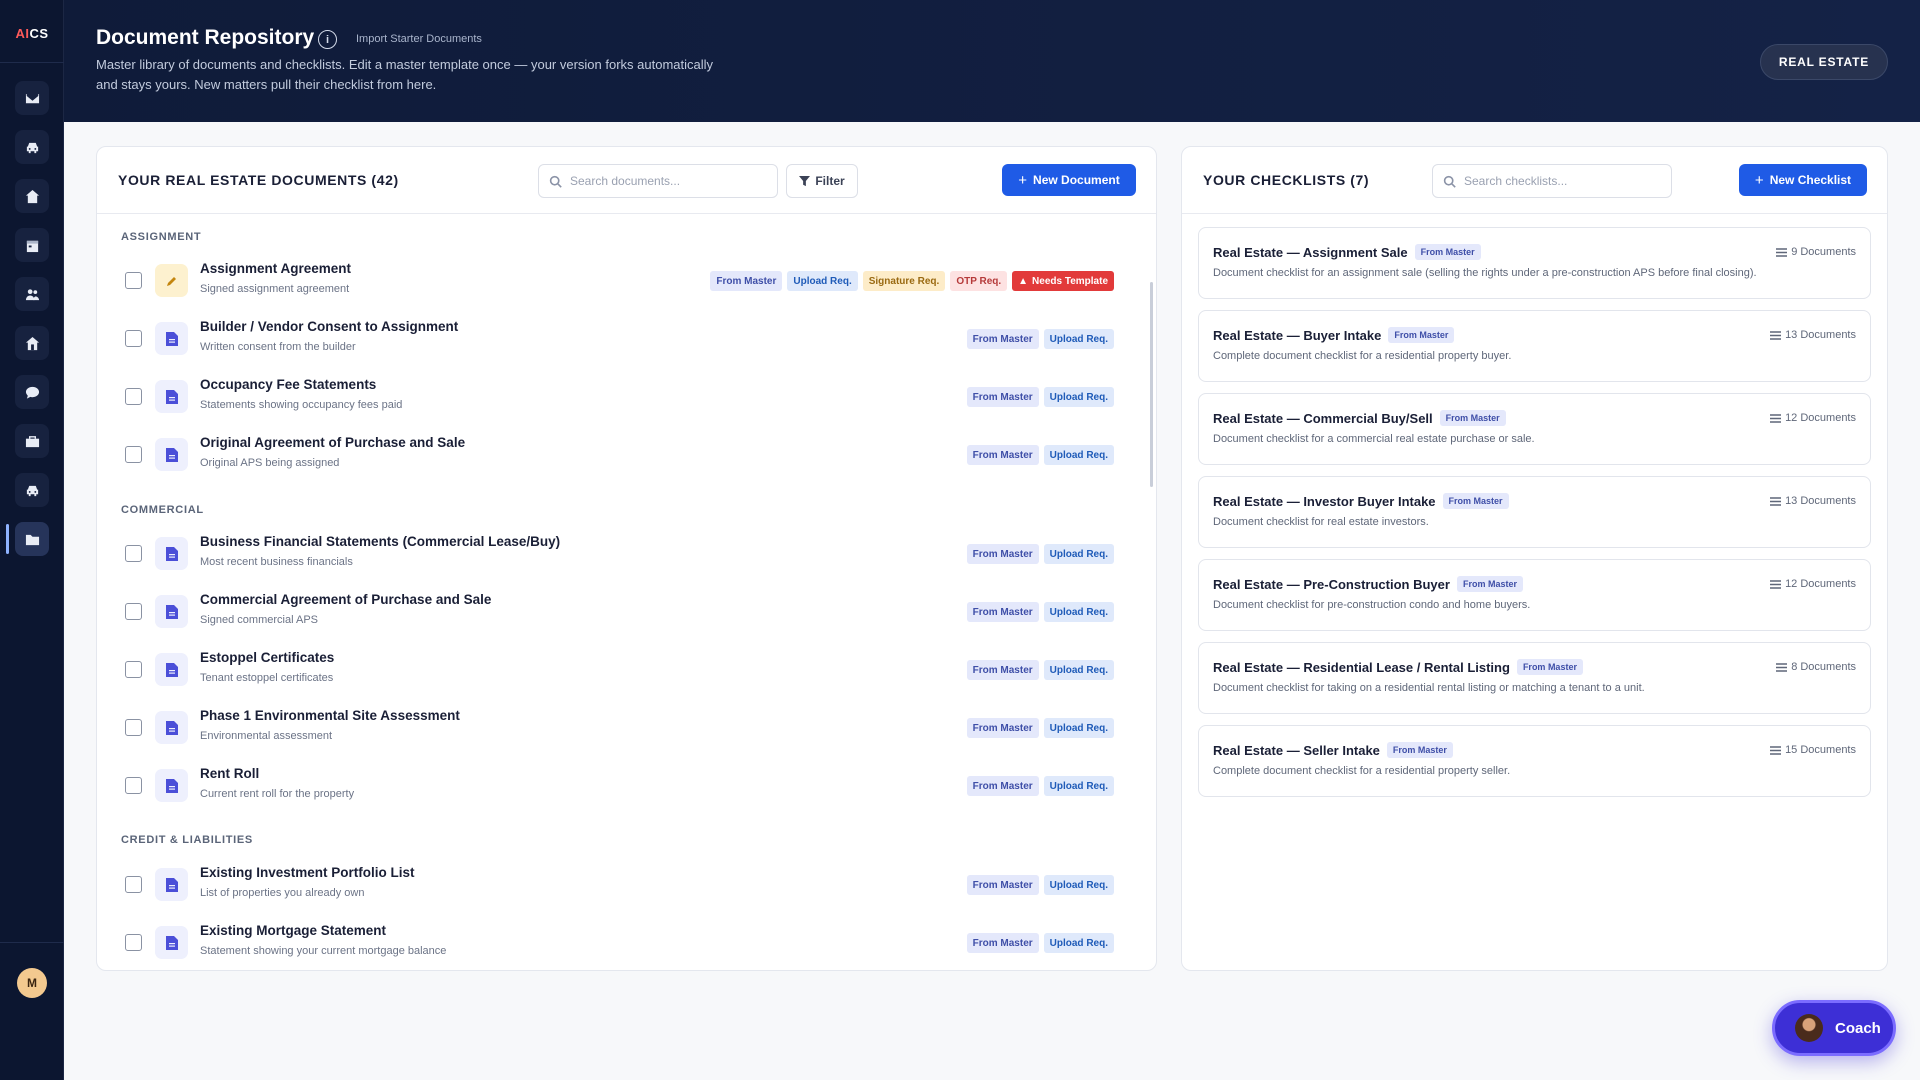  Describe the element at coordinates (288, 384) in the screenshot. I see `document-name: Occupancy Fee Statements` at that location.